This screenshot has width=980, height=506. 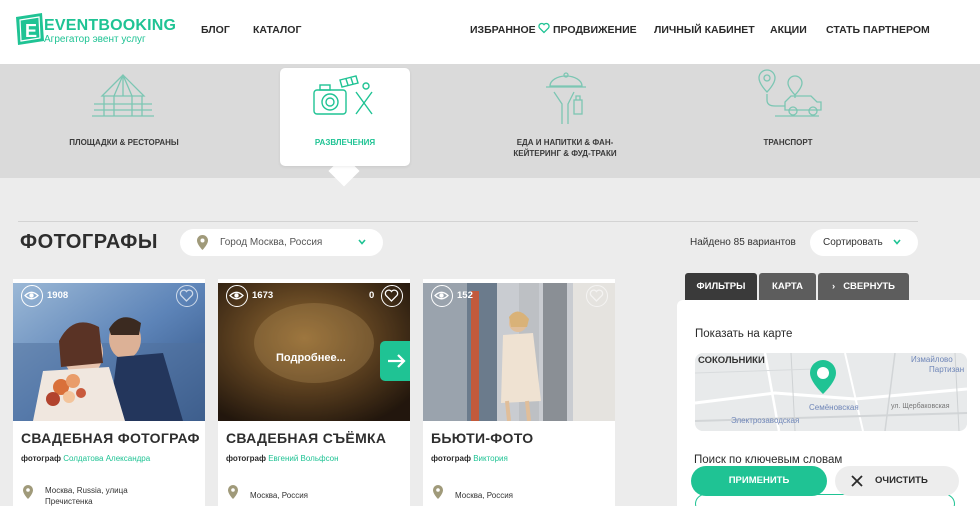 What do you see at coordinates (469, 458) in the screenshot?
I see `card-author: фотограф Виктория` at bounding box center [469, 458].